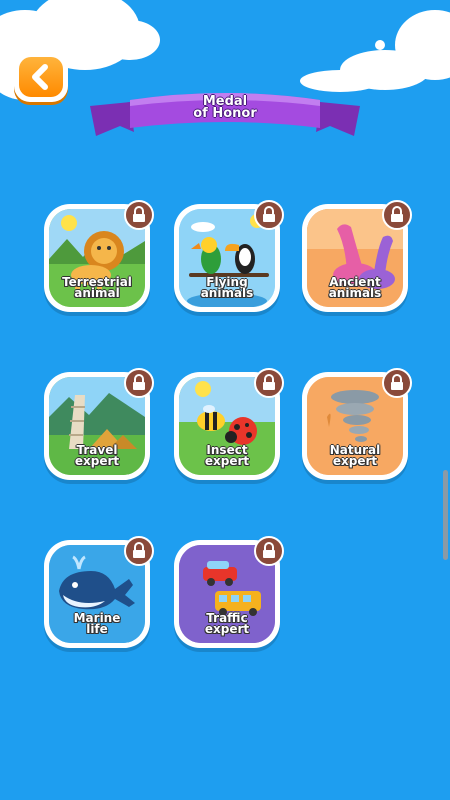 The width and height of the screenshot is (450, 800). What do you see at coordinates (445, 515) in the screenshot?
I see `scrollbar` at bounding box center [445, 515].